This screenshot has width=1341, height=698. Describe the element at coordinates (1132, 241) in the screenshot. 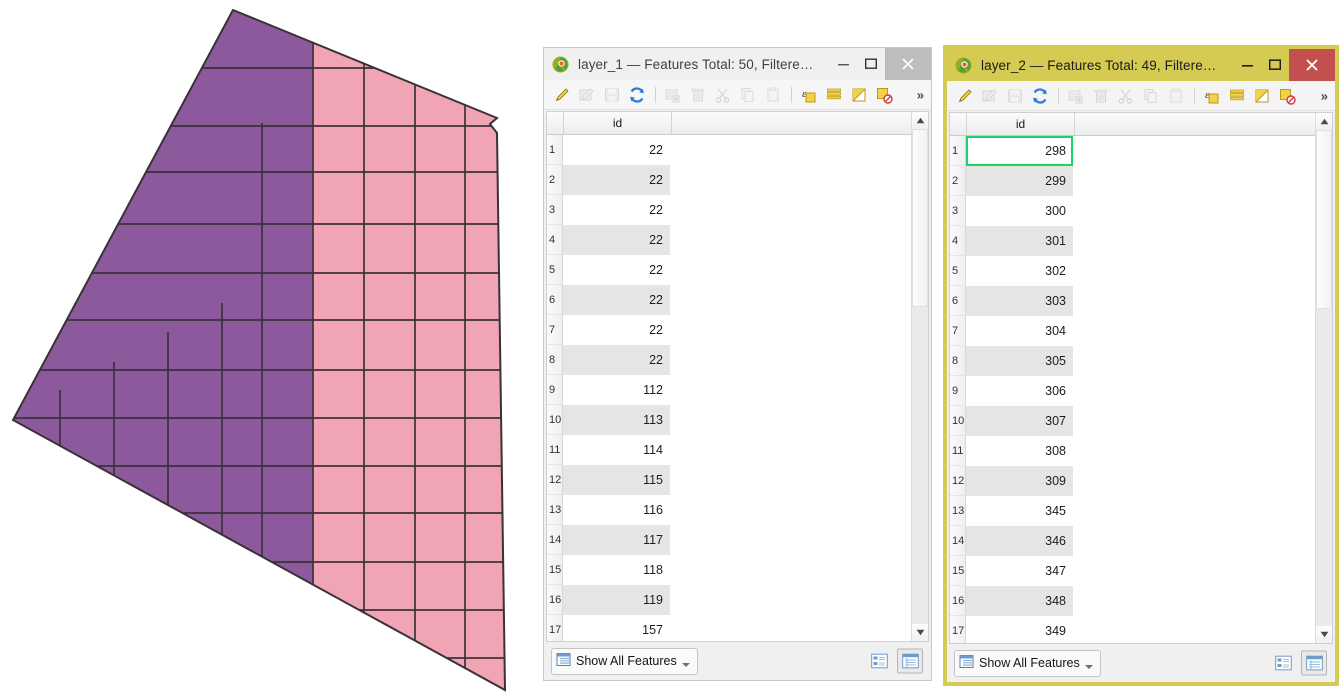

I see `table-row: 4 301` at that location.